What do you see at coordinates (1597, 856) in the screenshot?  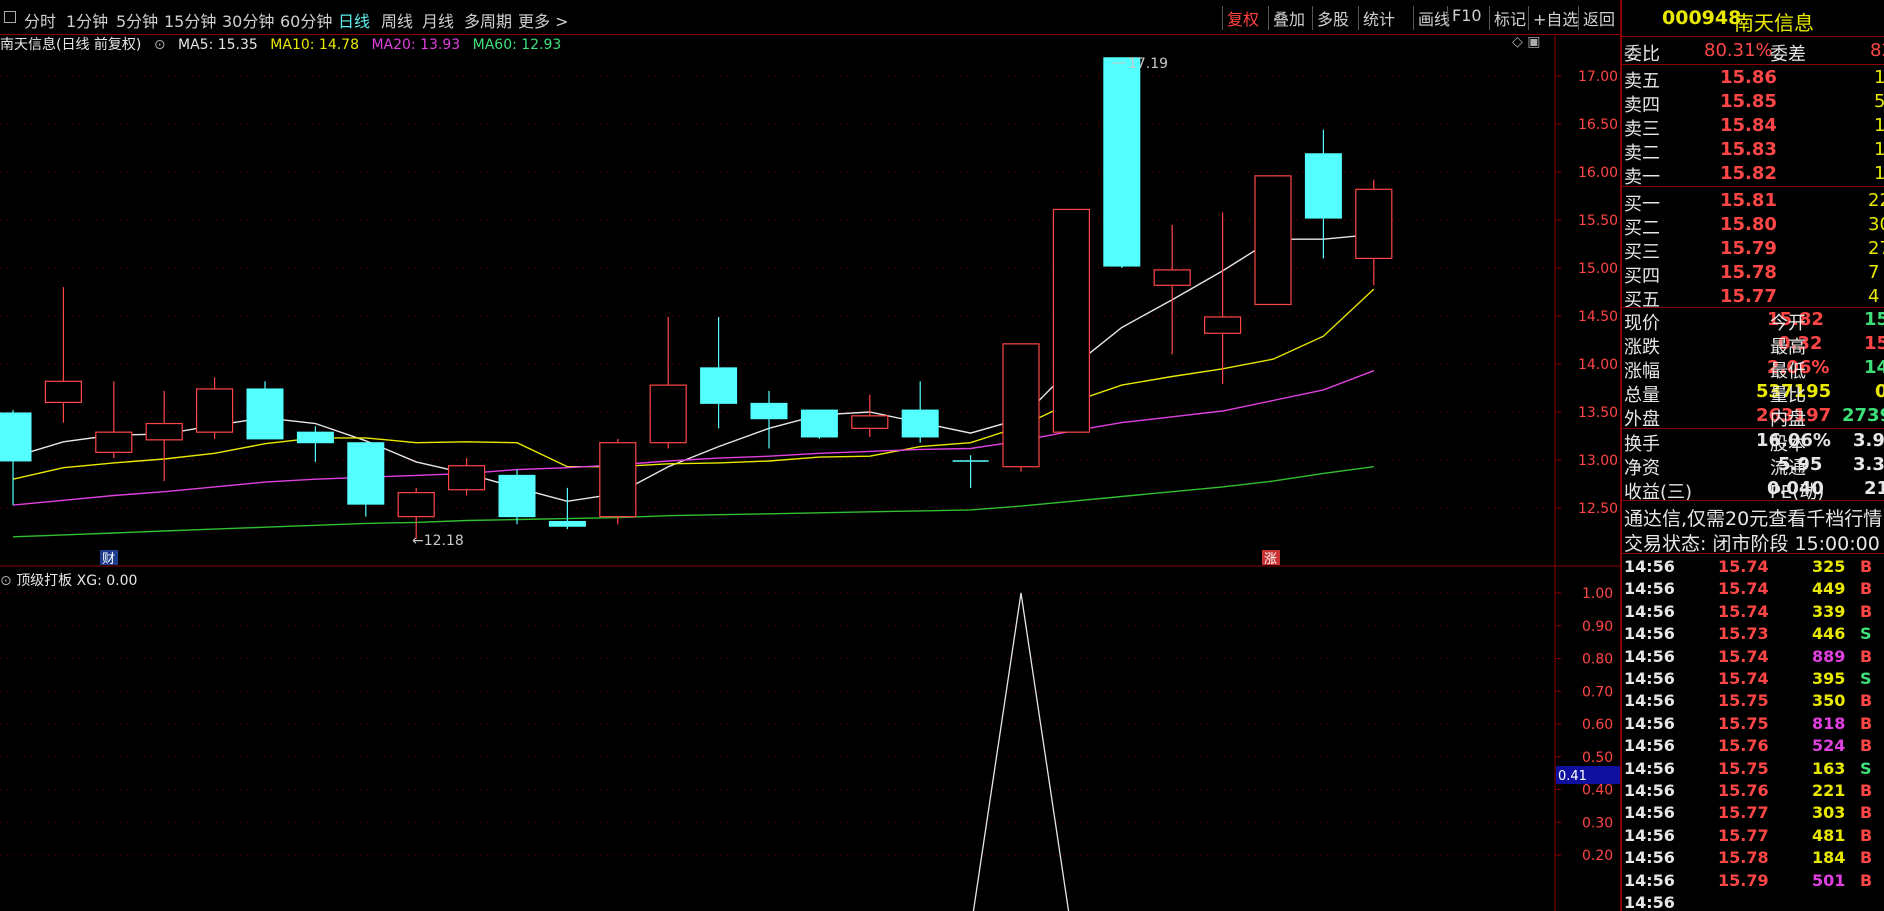 I see `indicator-tick-label: 0.20` at bounding box center [1597, 856].